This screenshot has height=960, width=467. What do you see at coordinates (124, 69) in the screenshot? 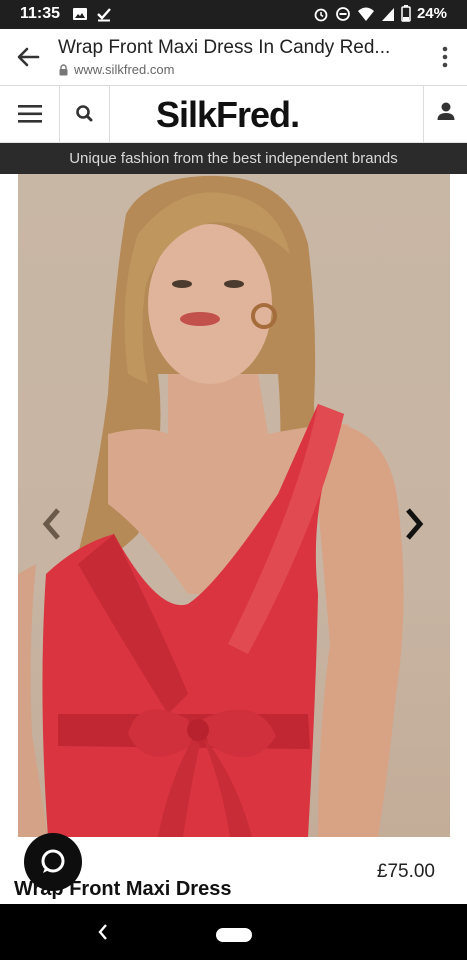
I see `url-text: www.silkfred.com` at bounding box center [124, 69].